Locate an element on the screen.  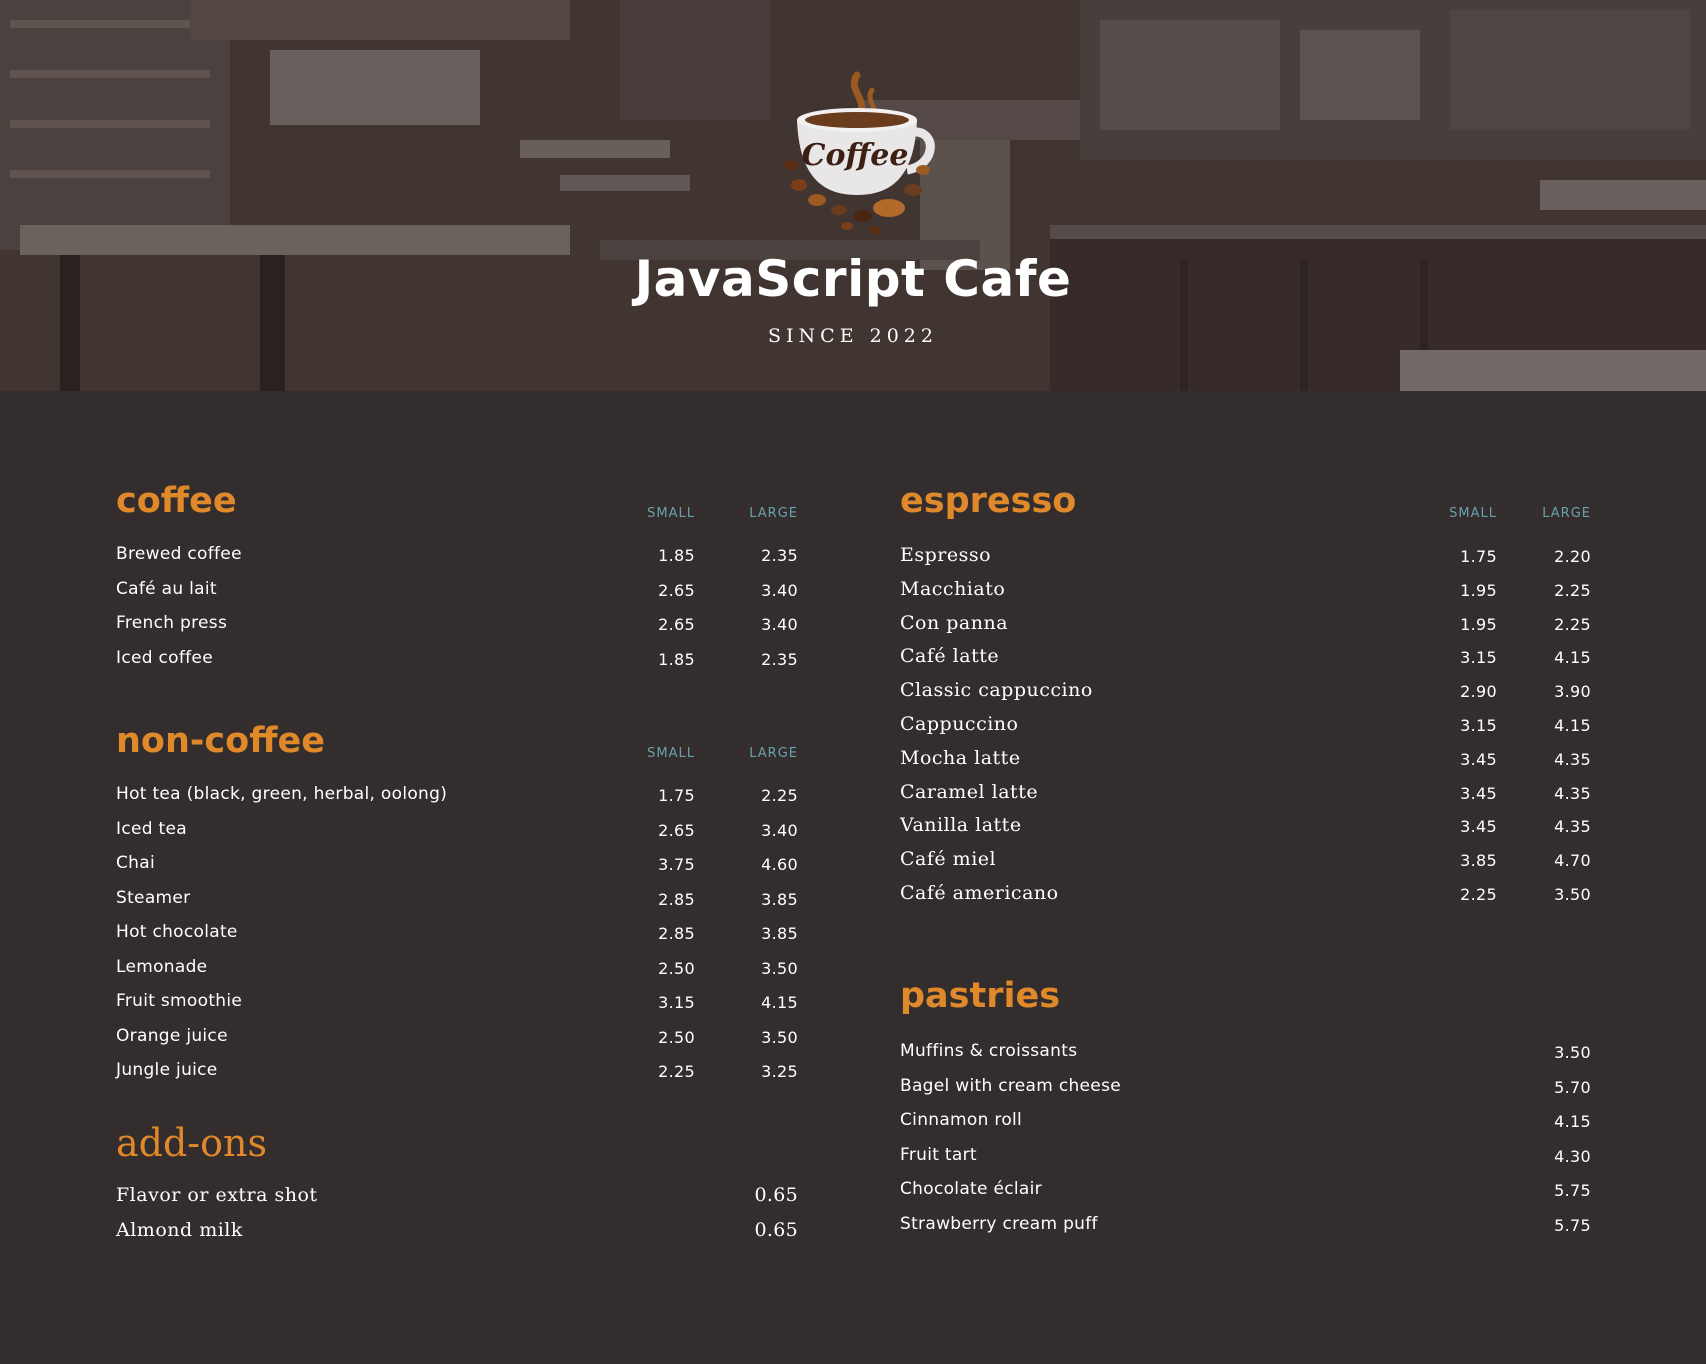
section-header: pastries is located at coordinates (1245, 1010).